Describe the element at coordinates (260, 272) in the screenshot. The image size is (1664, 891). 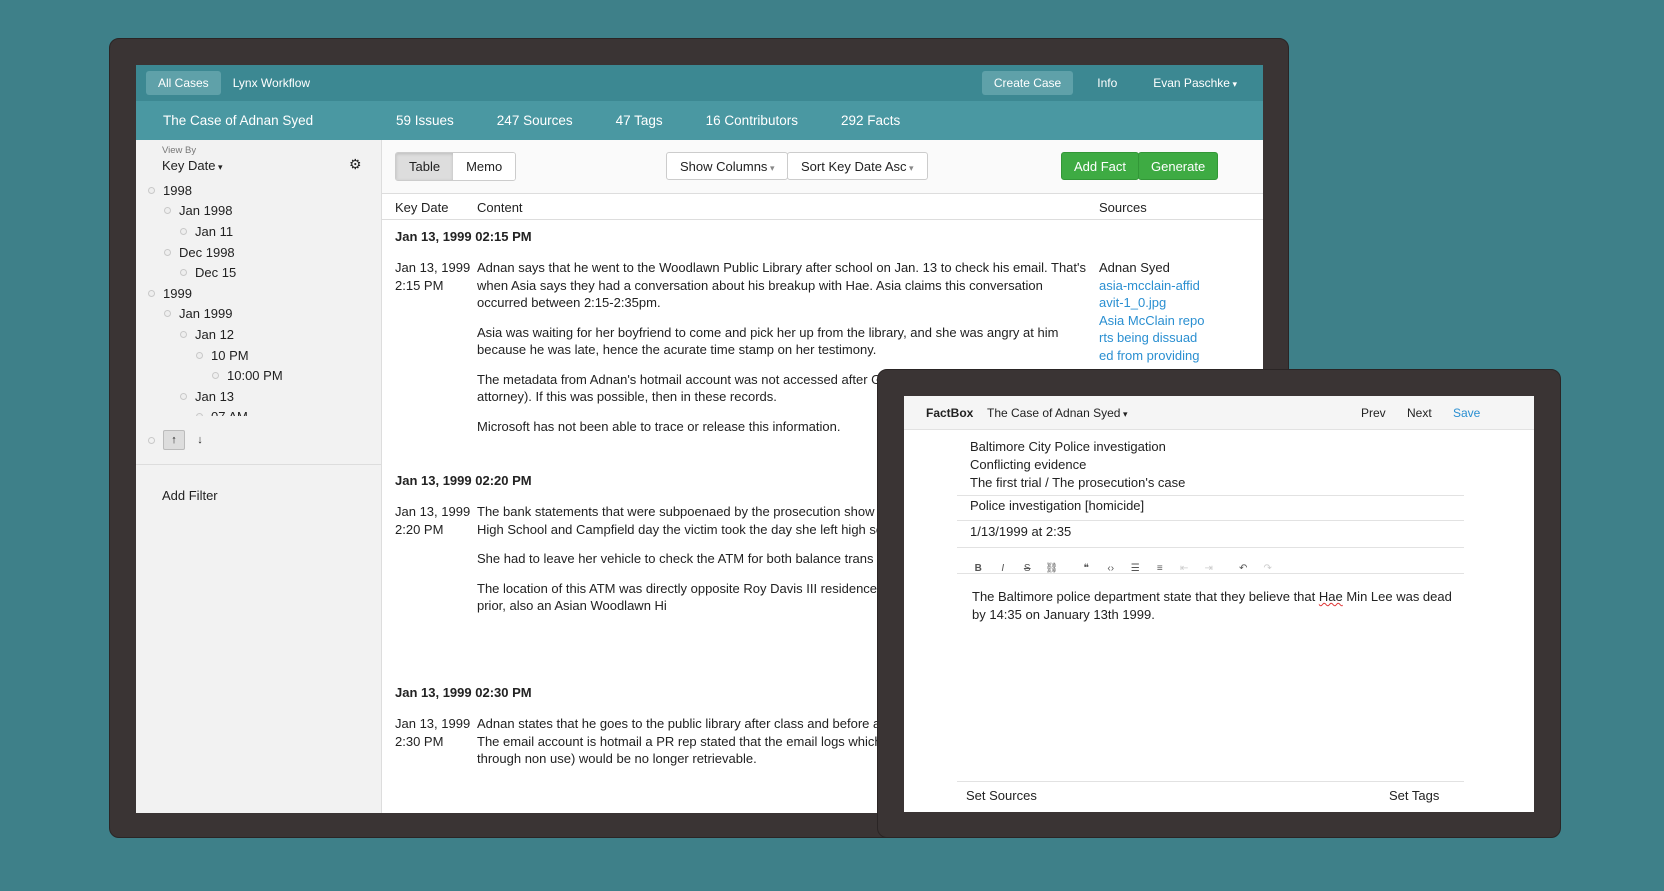
I see `tree-node: Dec 15` at that location.